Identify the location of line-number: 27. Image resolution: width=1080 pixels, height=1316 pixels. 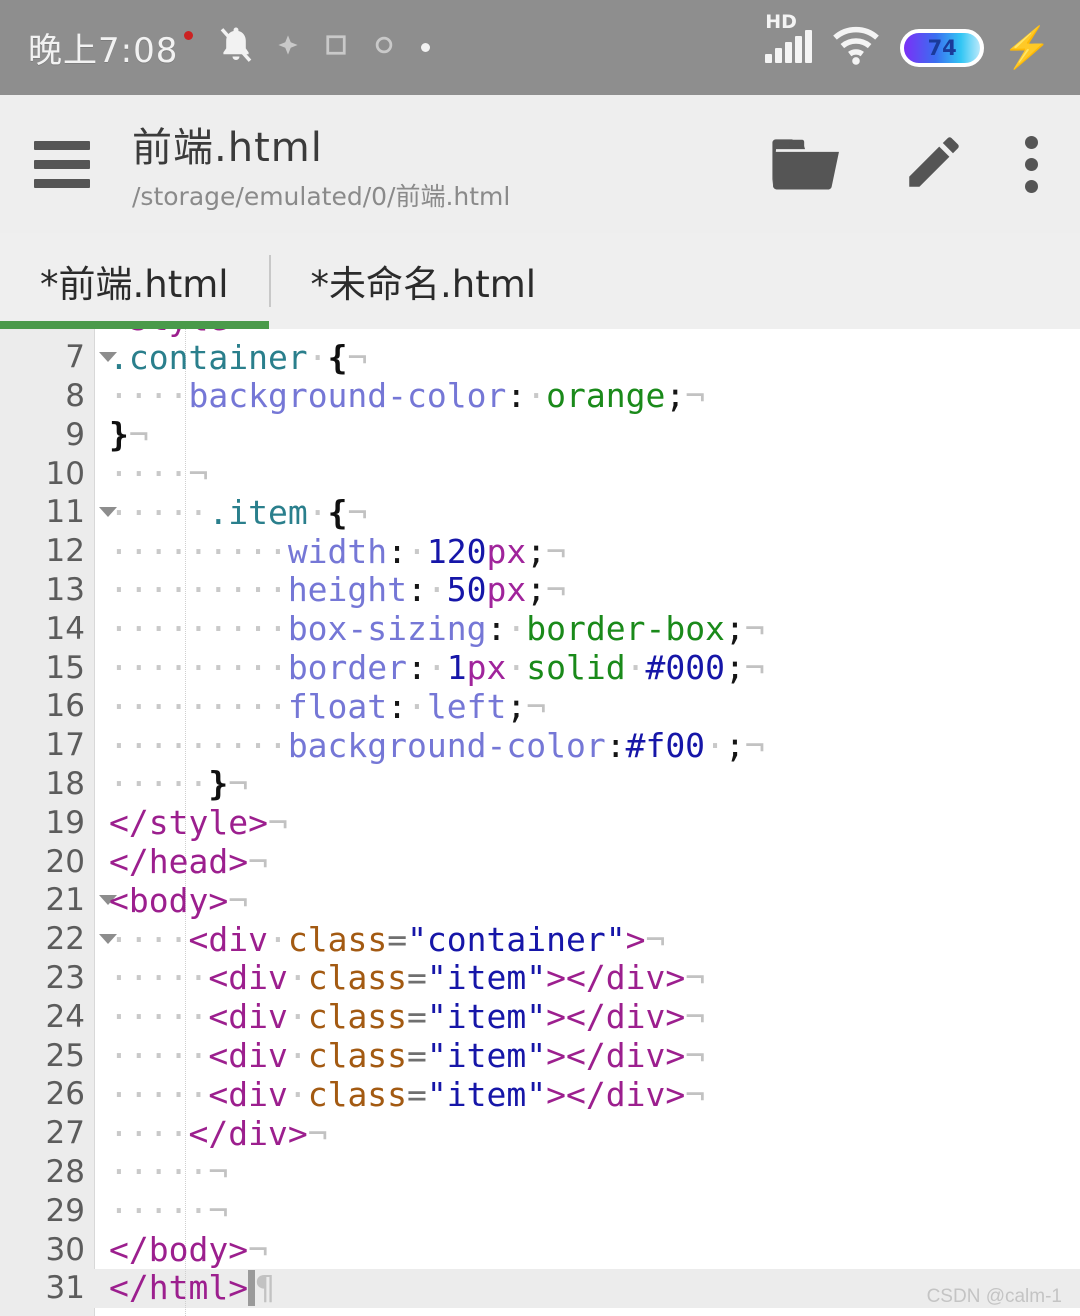
(65, 1133).